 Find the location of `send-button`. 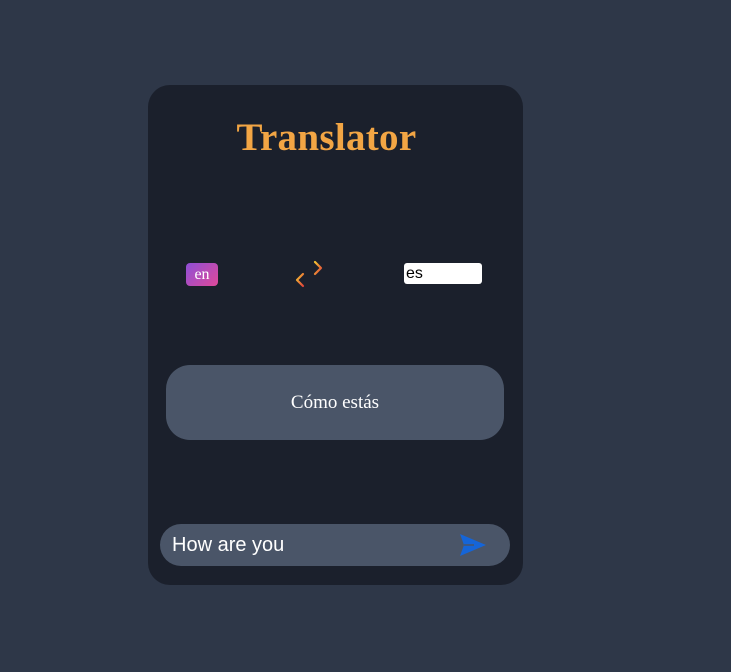

send-button is located at coordinates (473, 545).